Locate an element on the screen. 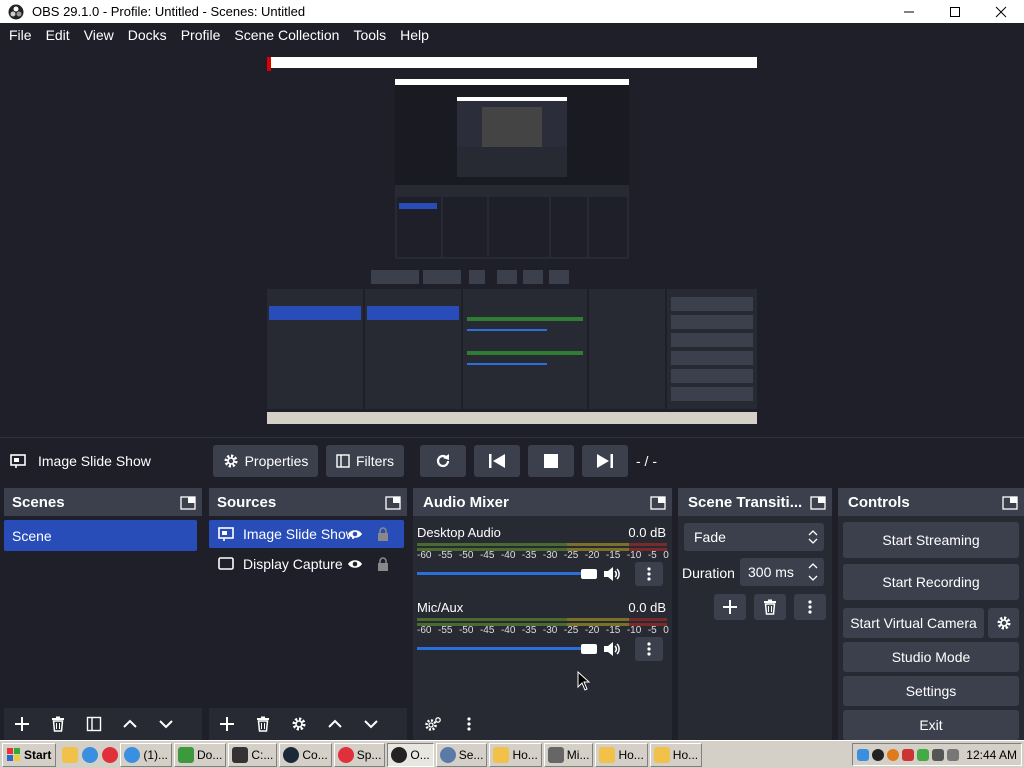  next-slide-button is located at coordinates (605, 461).